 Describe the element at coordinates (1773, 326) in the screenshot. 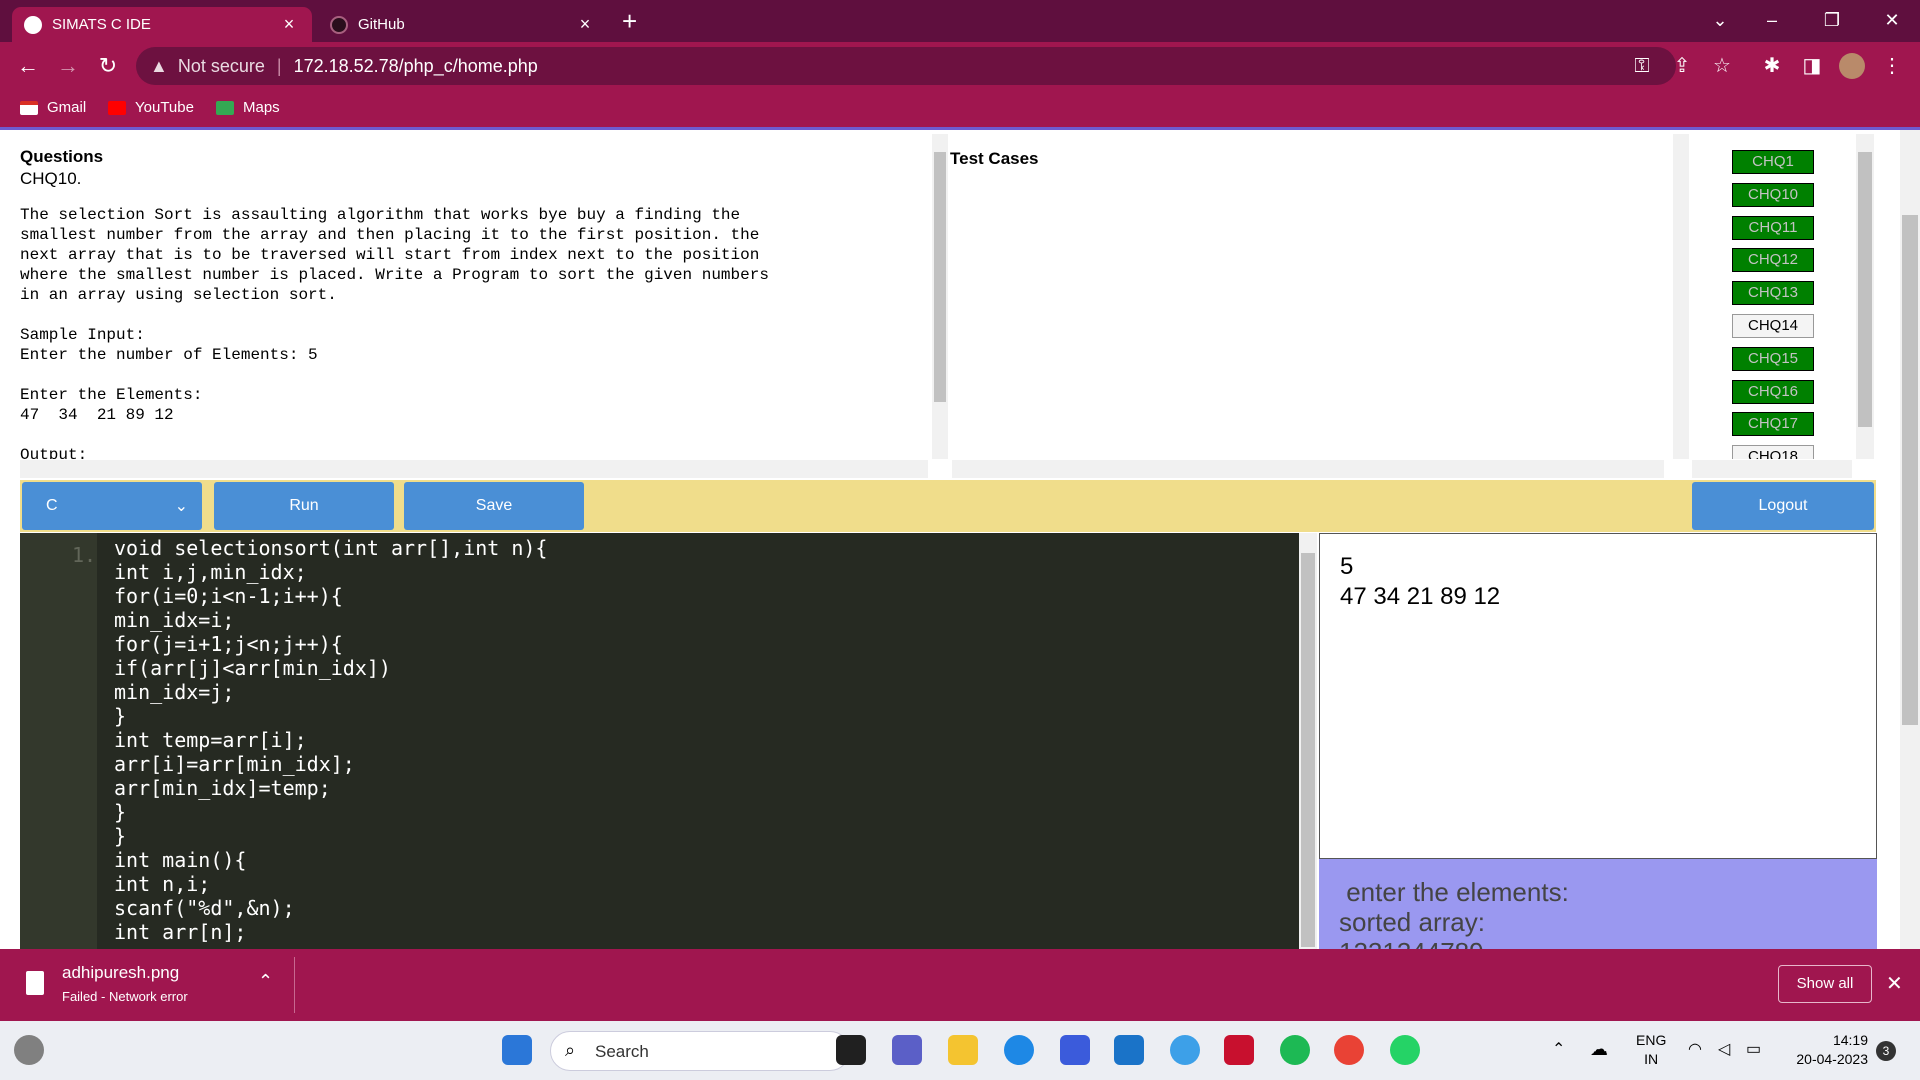

I see `question-button: CHQ14` at that location.